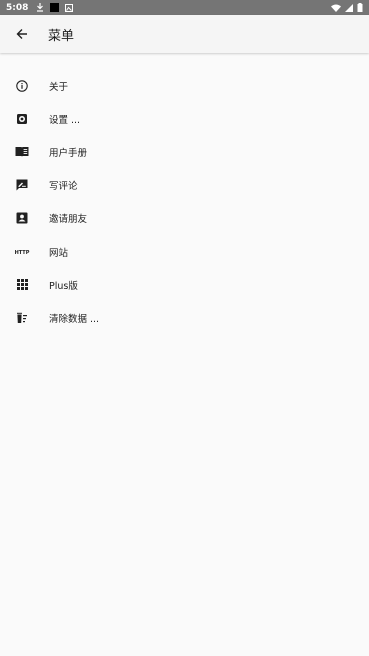  What do you see at coordinates (22, 317) in the screenshot?
I see `delete-sweep-icon` at bounding box center [22, 317].